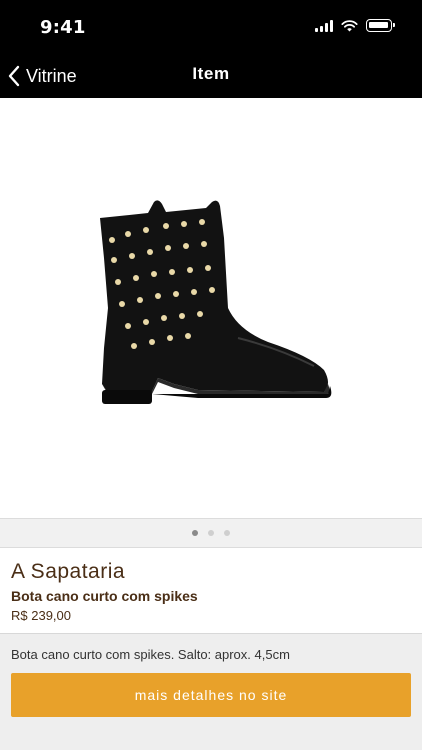 The image size is (422, 750). What do you see at coordinates (216, 302) in the screenshot?
I see `product-image` at bounding box center [216, 302].